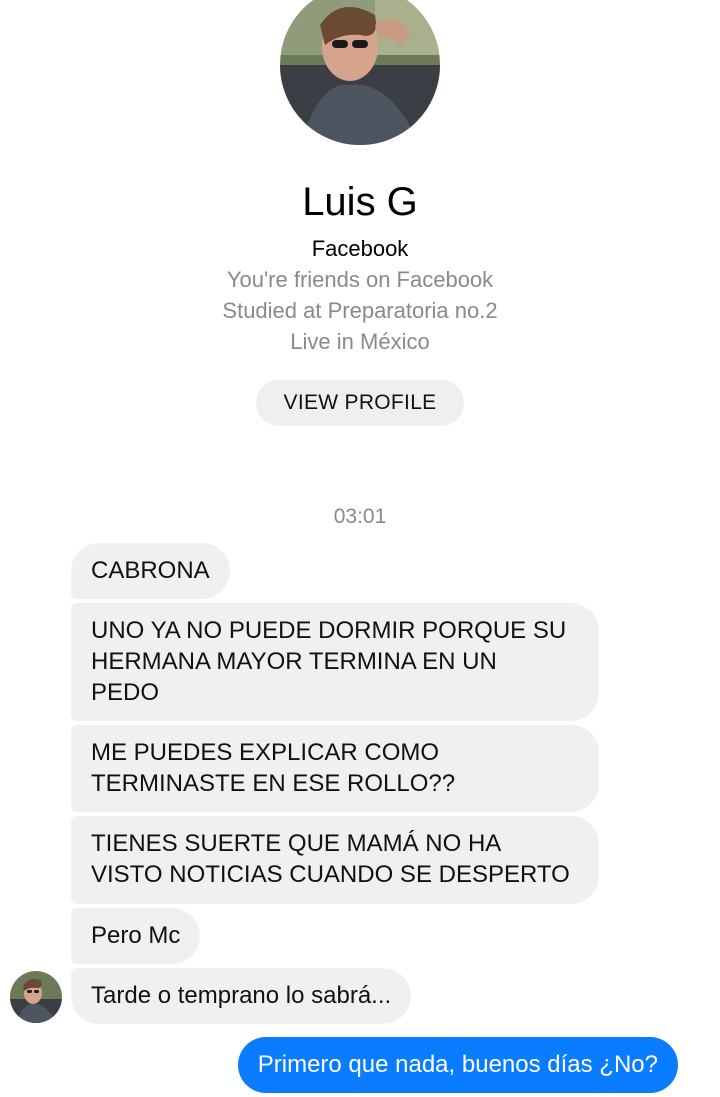 Image resolution: width=720 pixels, height=1097 pixels. Describe the element at coordinates (360, 279) in the screenshot. I see `friendship-status: You're friends on Facebook` at that location.